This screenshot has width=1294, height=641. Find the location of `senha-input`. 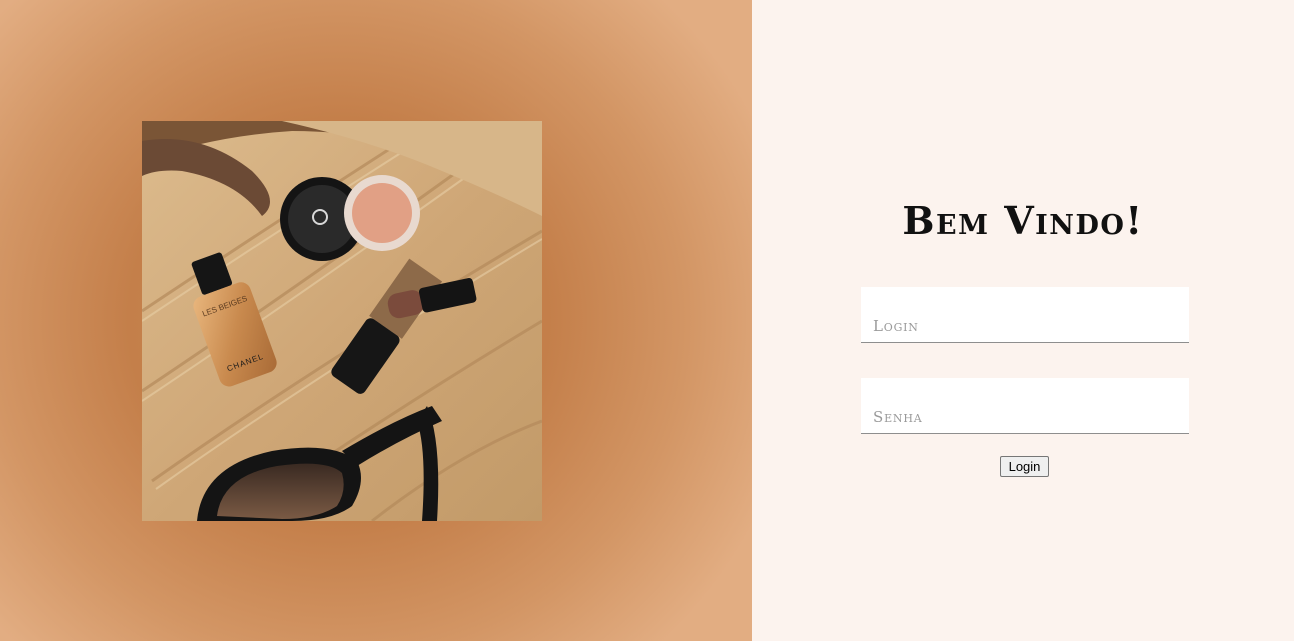

senha-input is located at coordinates (1025, 406).